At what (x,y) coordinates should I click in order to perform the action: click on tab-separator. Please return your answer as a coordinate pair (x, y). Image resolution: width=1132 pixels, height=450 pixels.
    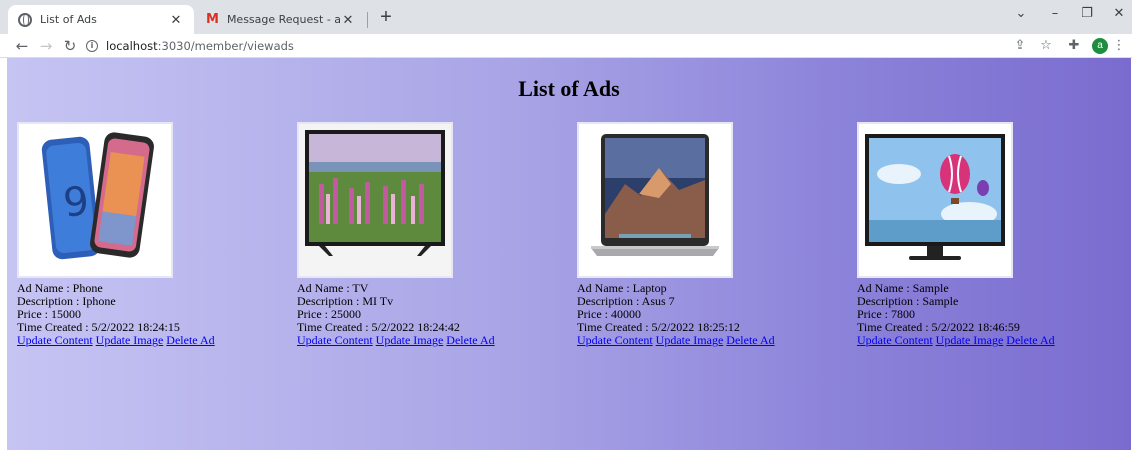
    Looking at the image, I should click on (367, 20).